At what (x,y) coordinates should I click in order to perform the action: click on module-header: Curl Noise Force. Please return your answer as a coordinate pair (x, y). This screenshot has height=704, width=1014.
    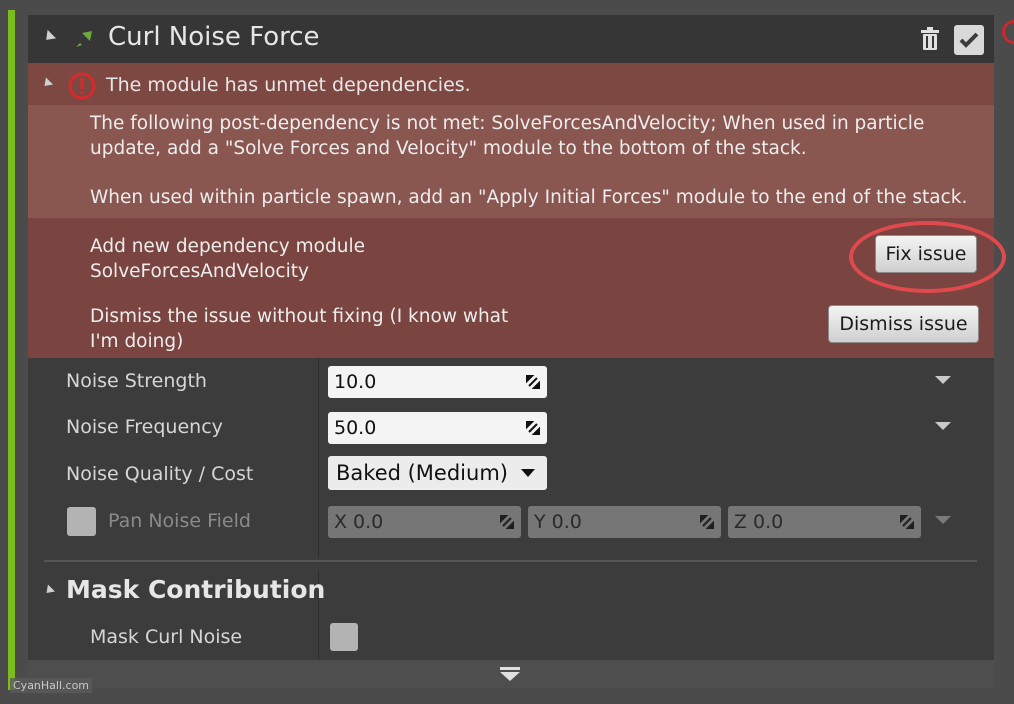
    Looking at the image, I should click on (511, 39).